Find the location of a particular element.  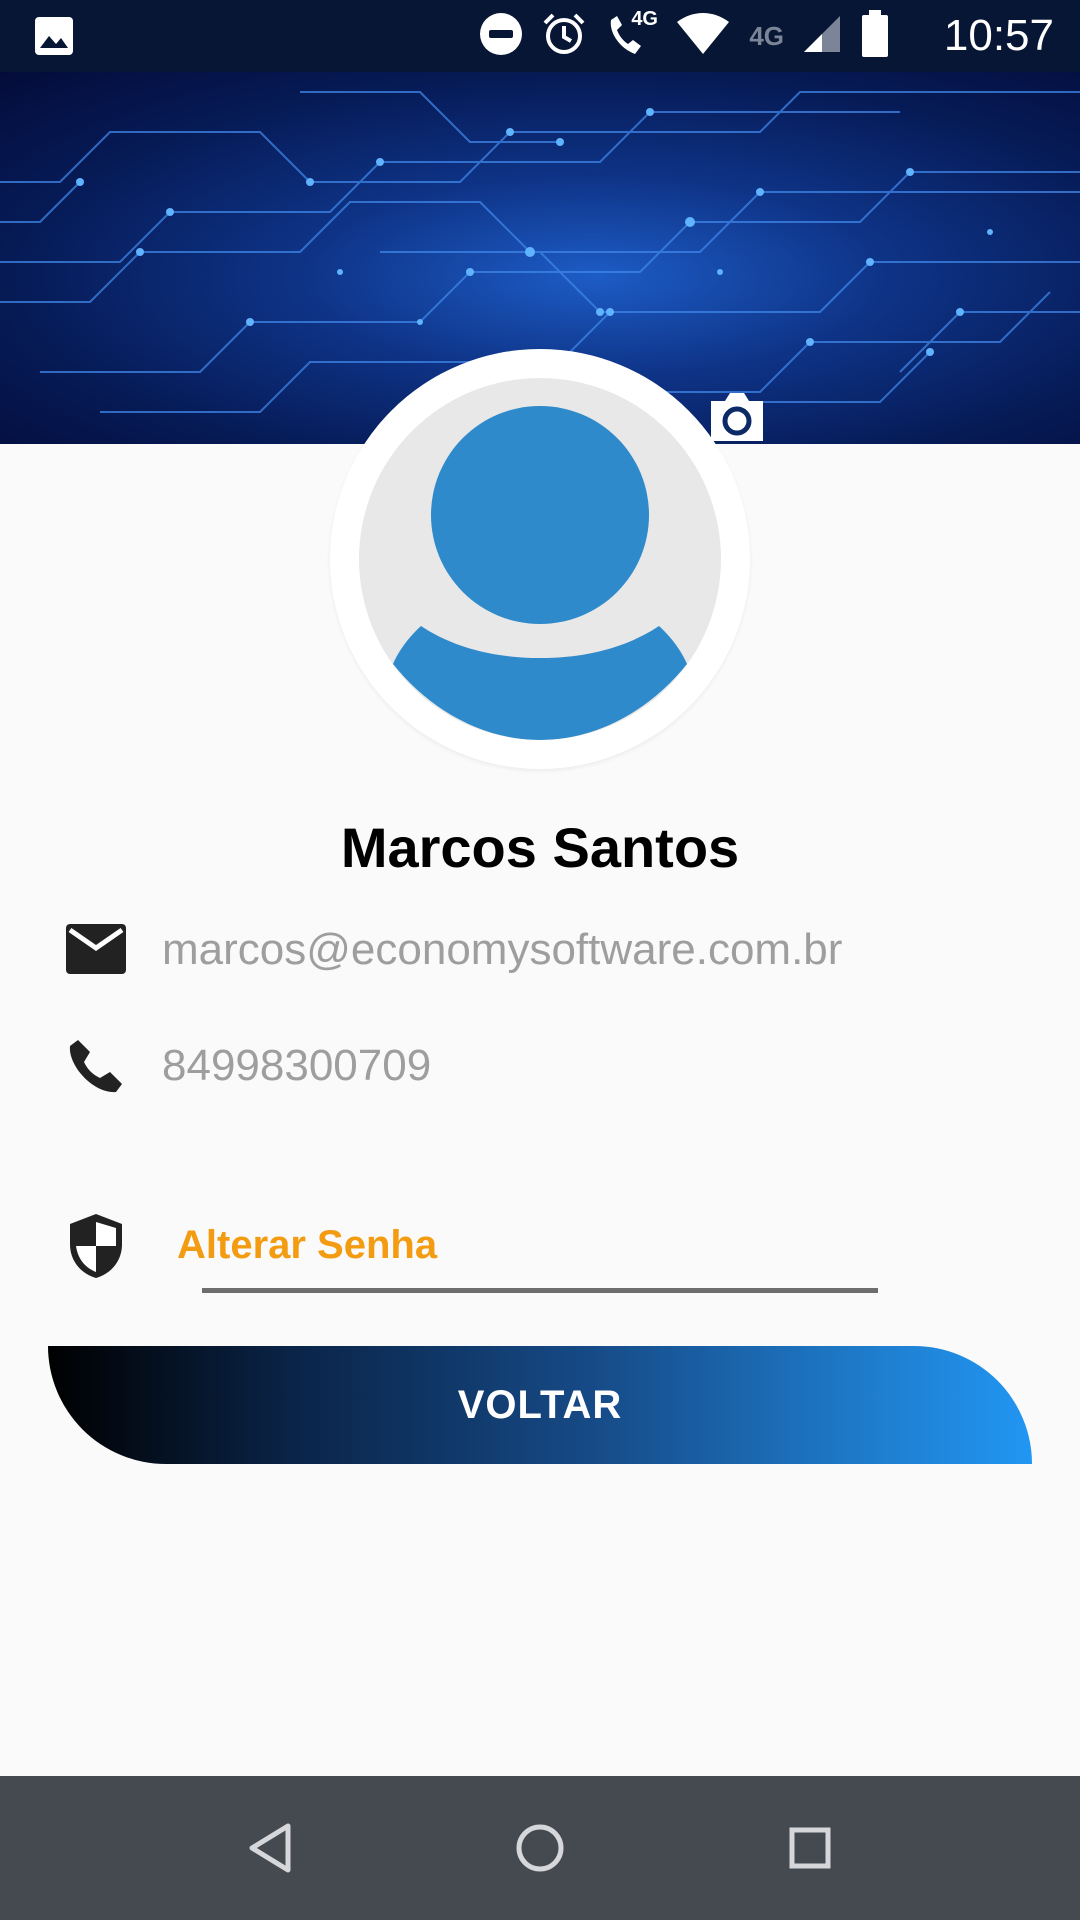

alarm-icon is located at coordinates (564, 36).